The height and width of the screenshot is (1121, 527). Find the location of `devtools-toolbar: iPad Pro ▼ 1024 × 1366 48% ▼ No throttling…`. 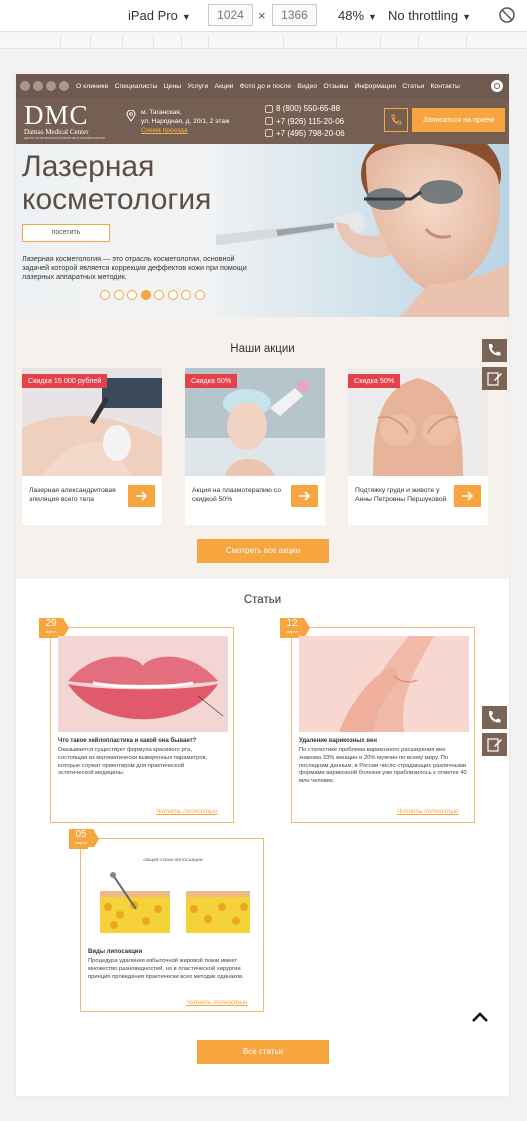

devtools-toolbar: iPad Pro ▼ 1024 × 1366 48% ▼ No throttling… is located at coordinates (263, 16).